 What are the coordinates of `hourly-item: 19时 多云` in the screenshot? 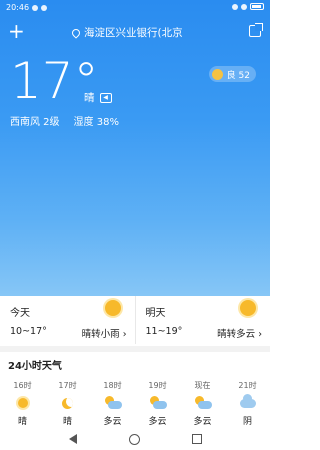 It's located at (158, 403).